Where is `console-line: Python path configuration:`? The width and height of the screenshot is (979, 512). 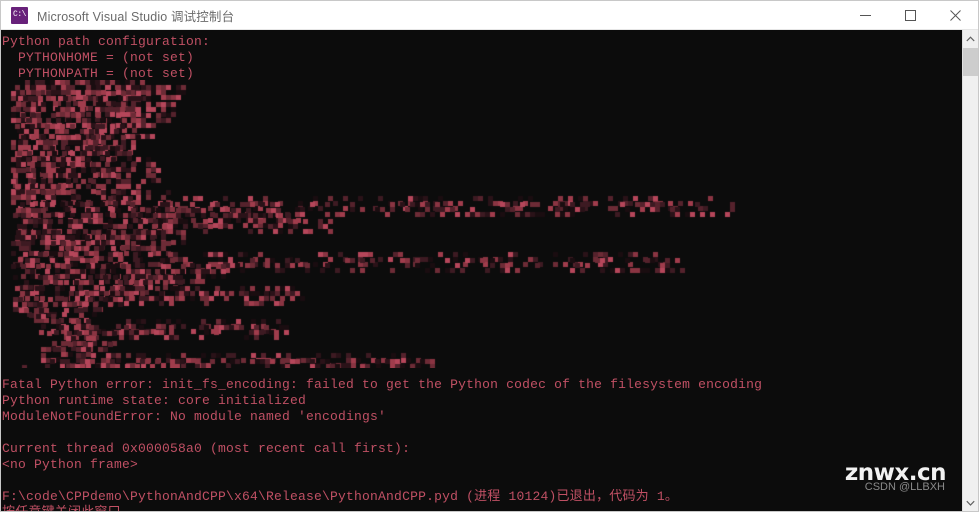
console-line: Python path configuration: is located at coordinates (106, 41).